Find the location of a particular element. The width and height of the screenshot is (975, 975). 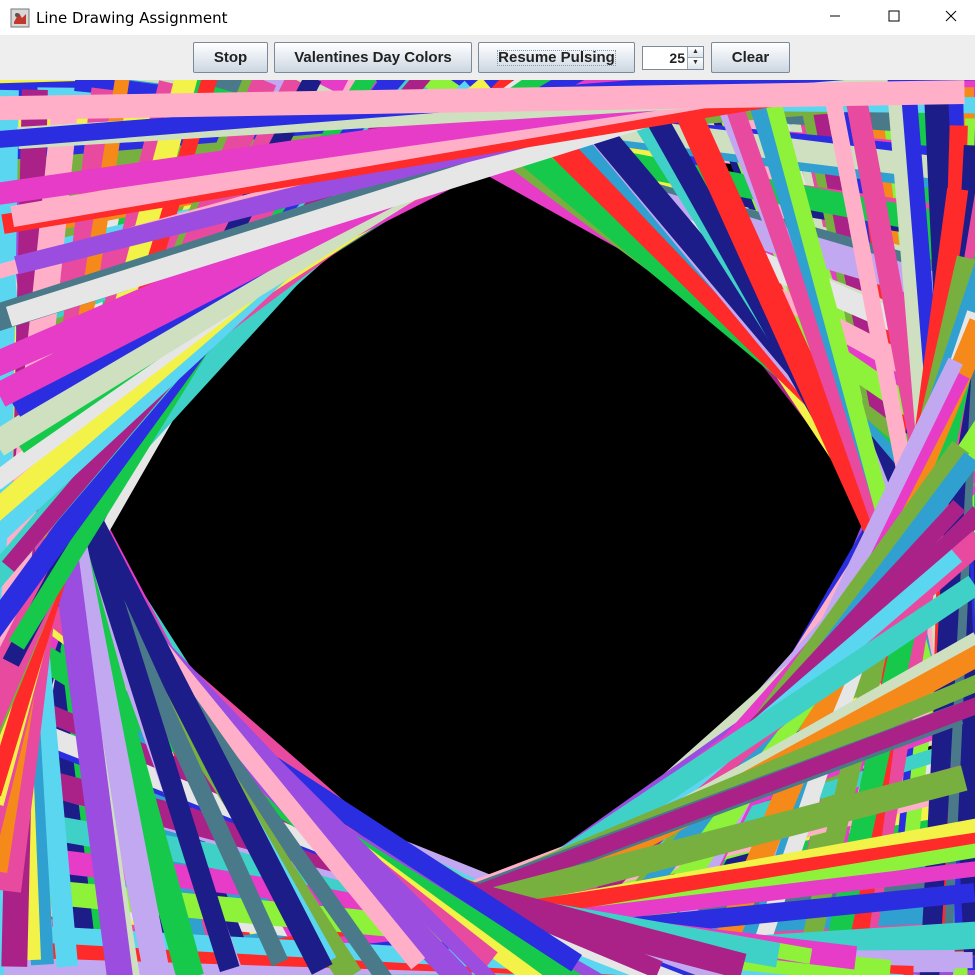

maximize-button is located at coordinates (894, 17).